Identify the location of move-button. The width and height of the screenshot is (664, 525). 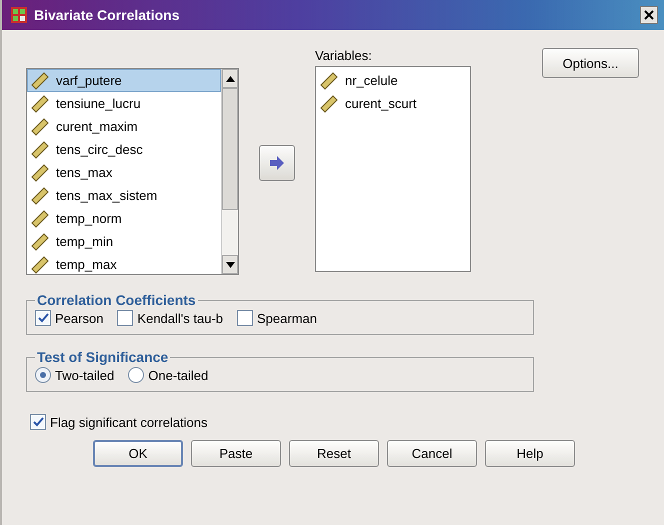
(277, 163).